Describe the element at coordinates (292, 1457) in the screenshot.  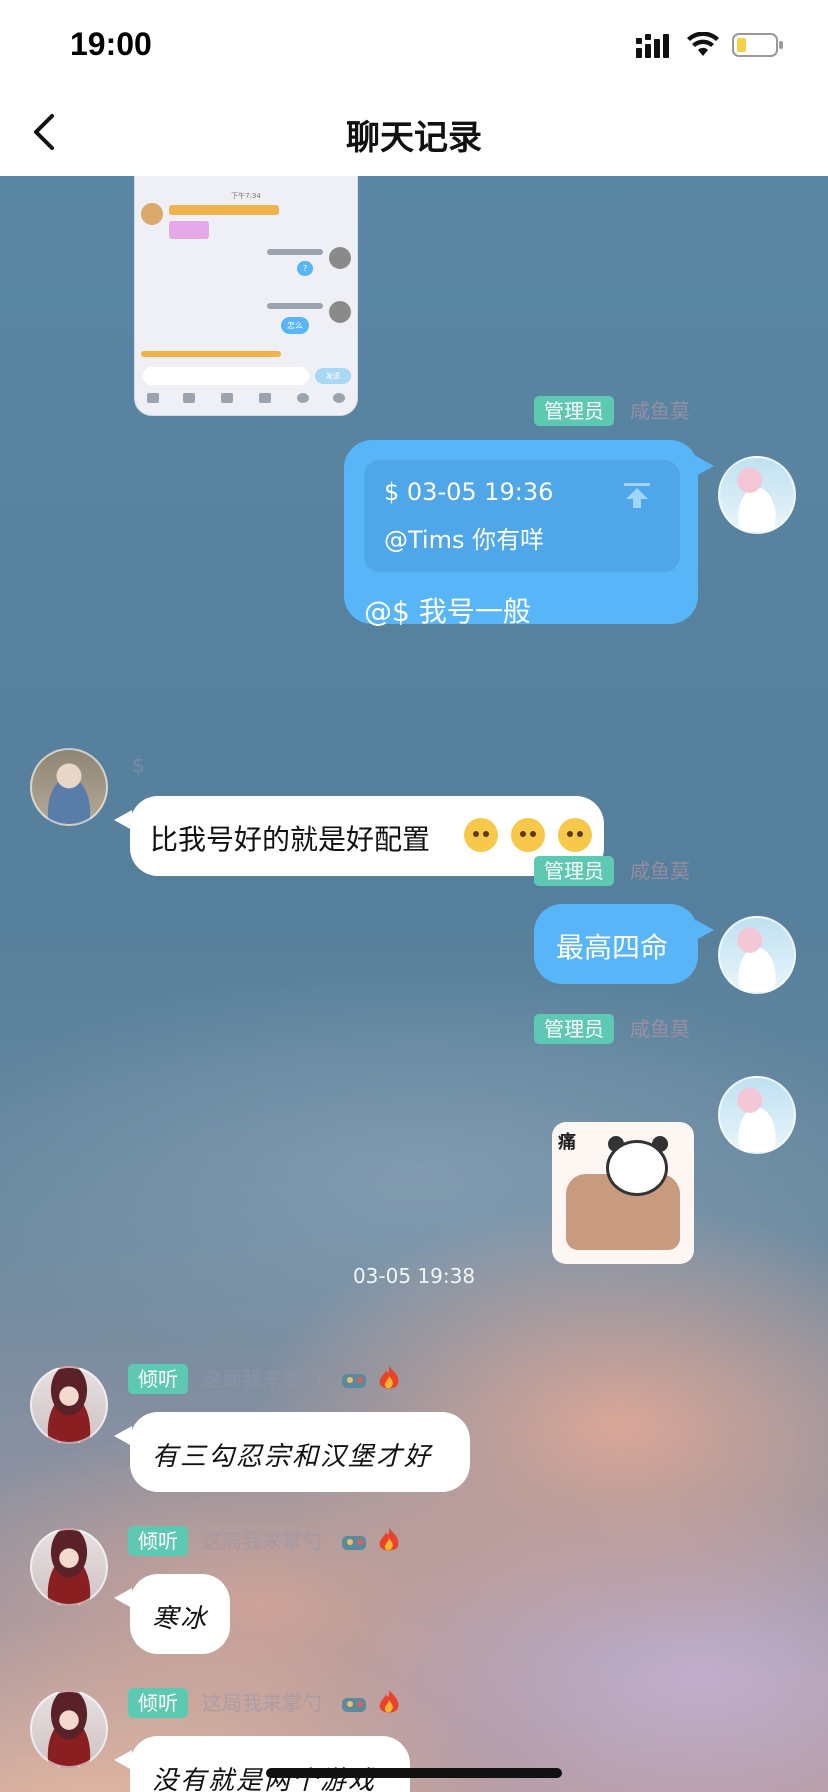
I see `message-text: 有三勾忍宗和汉堡才好` at that location.